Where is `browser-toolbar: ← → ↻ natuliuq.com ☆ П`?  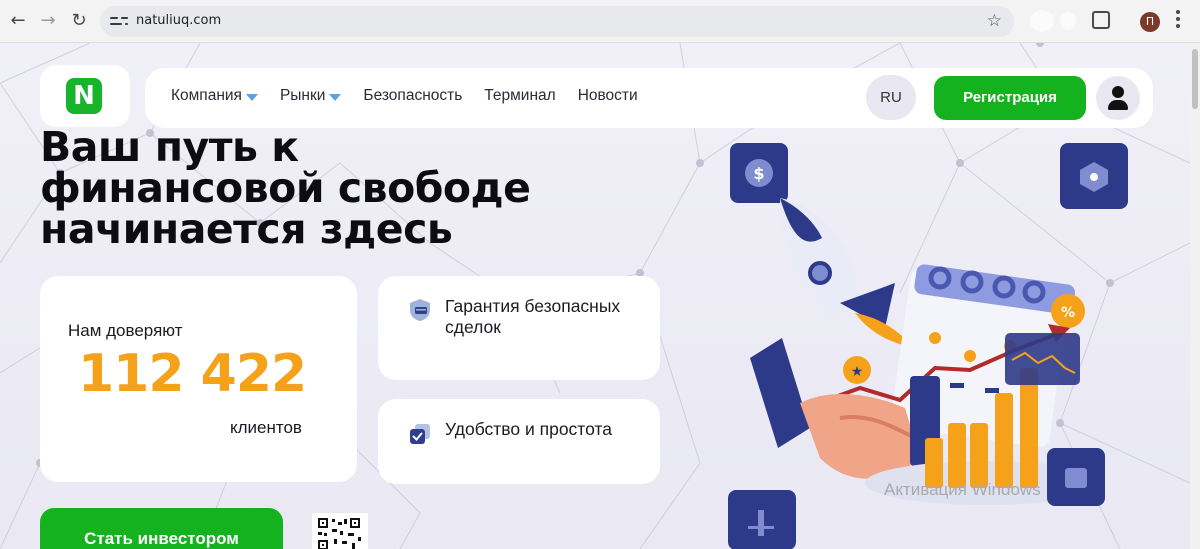 browser-toolbar: ← → ↻ natuliuq.com ☆ П is located at coordinates (600, 21).